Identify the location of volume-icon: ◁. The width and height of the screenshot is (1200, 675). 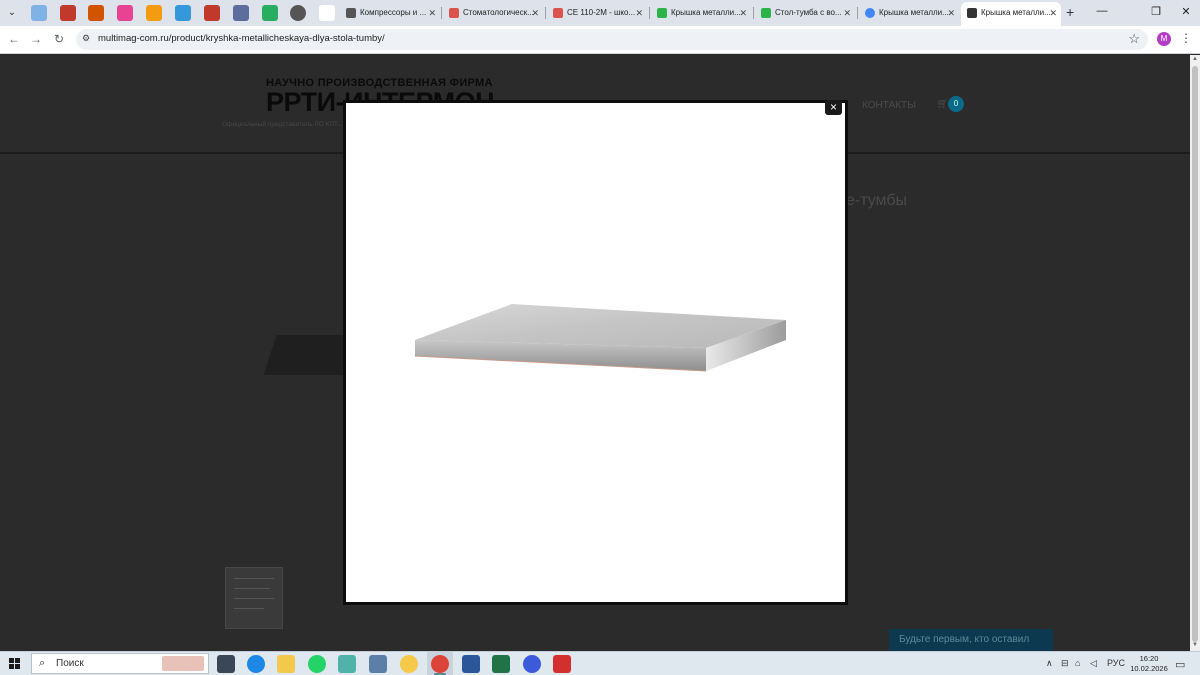
(1093, 663).